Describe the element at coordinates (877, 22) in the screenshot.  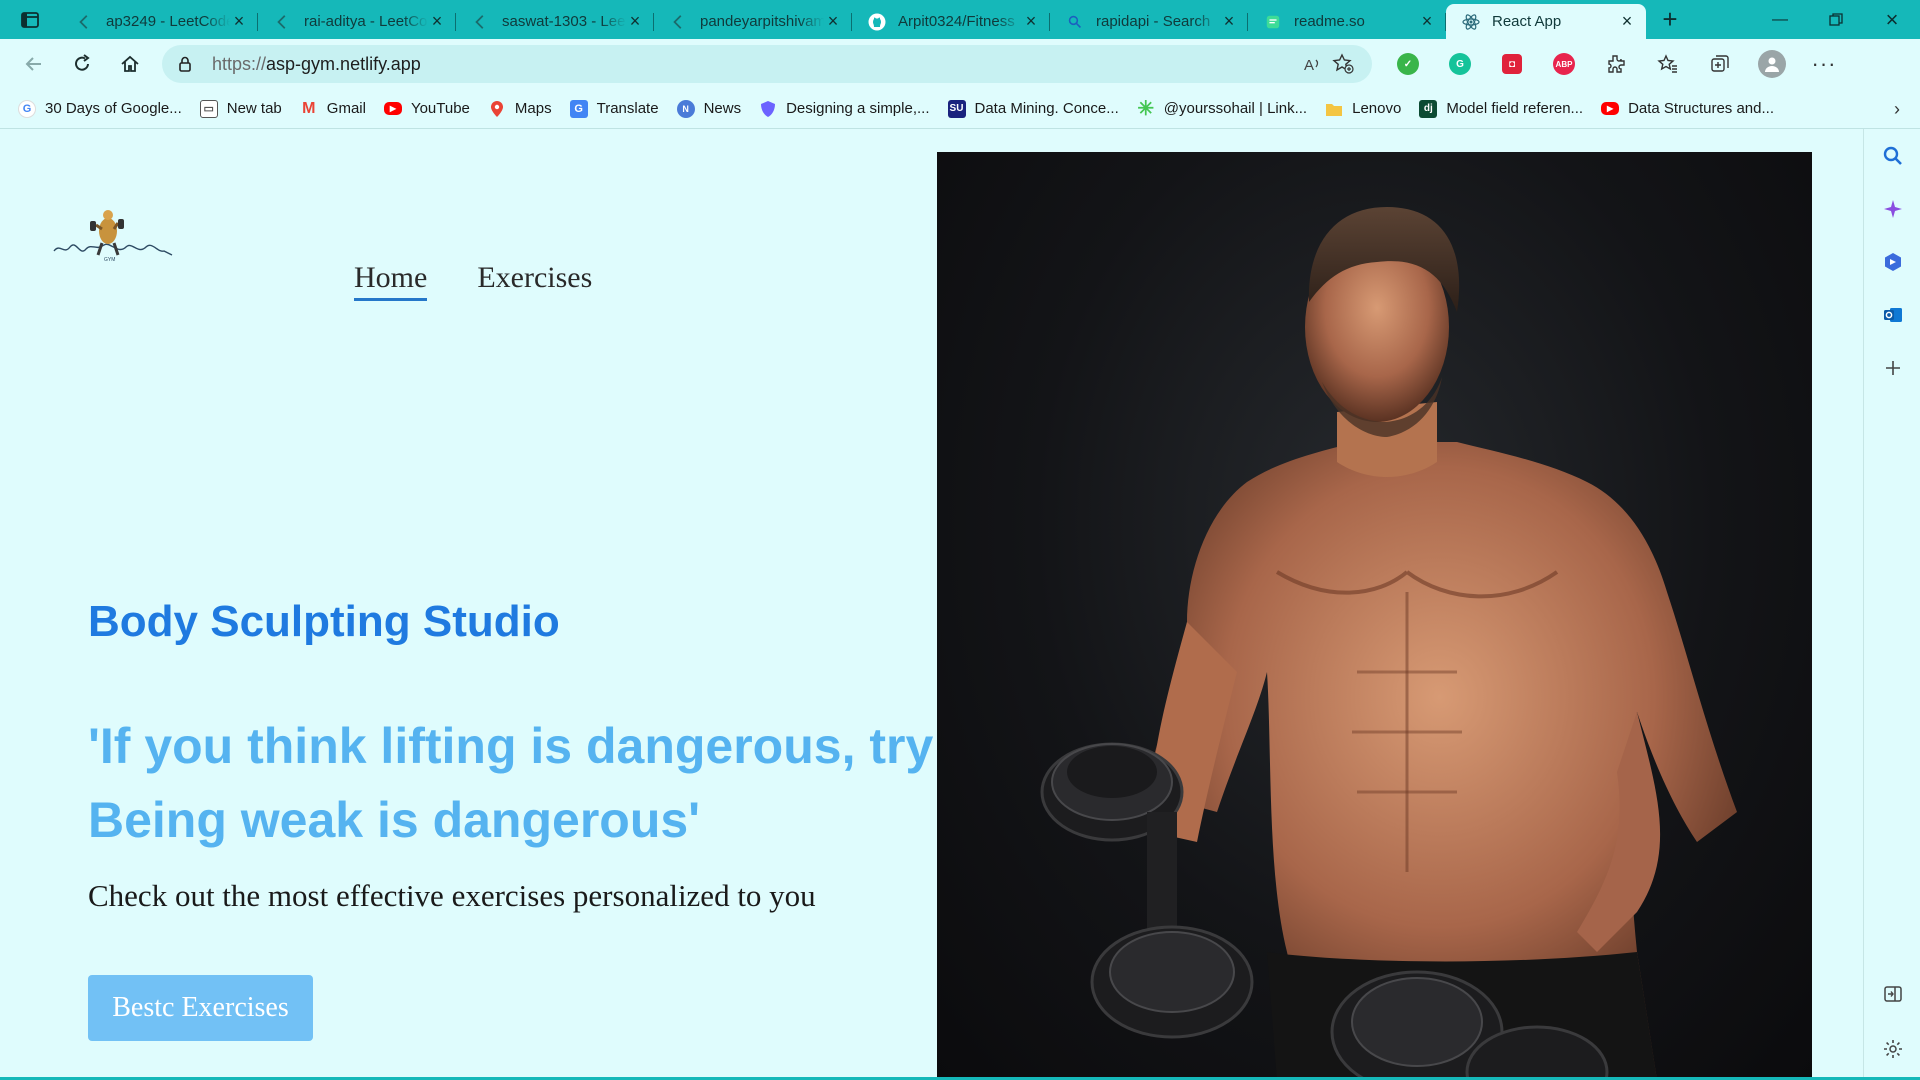
I see `github-icon` at that location.